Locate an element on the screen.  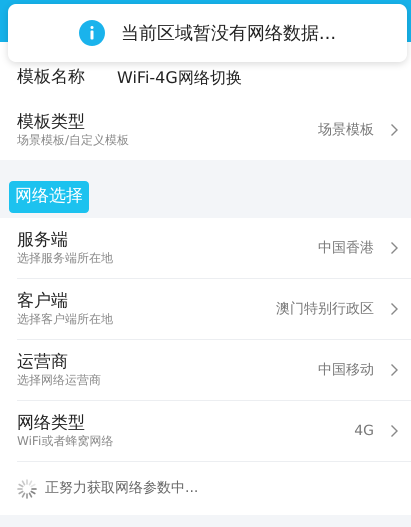
setting-description: 选择客户端所在地 is located at coordinates (65, 320).